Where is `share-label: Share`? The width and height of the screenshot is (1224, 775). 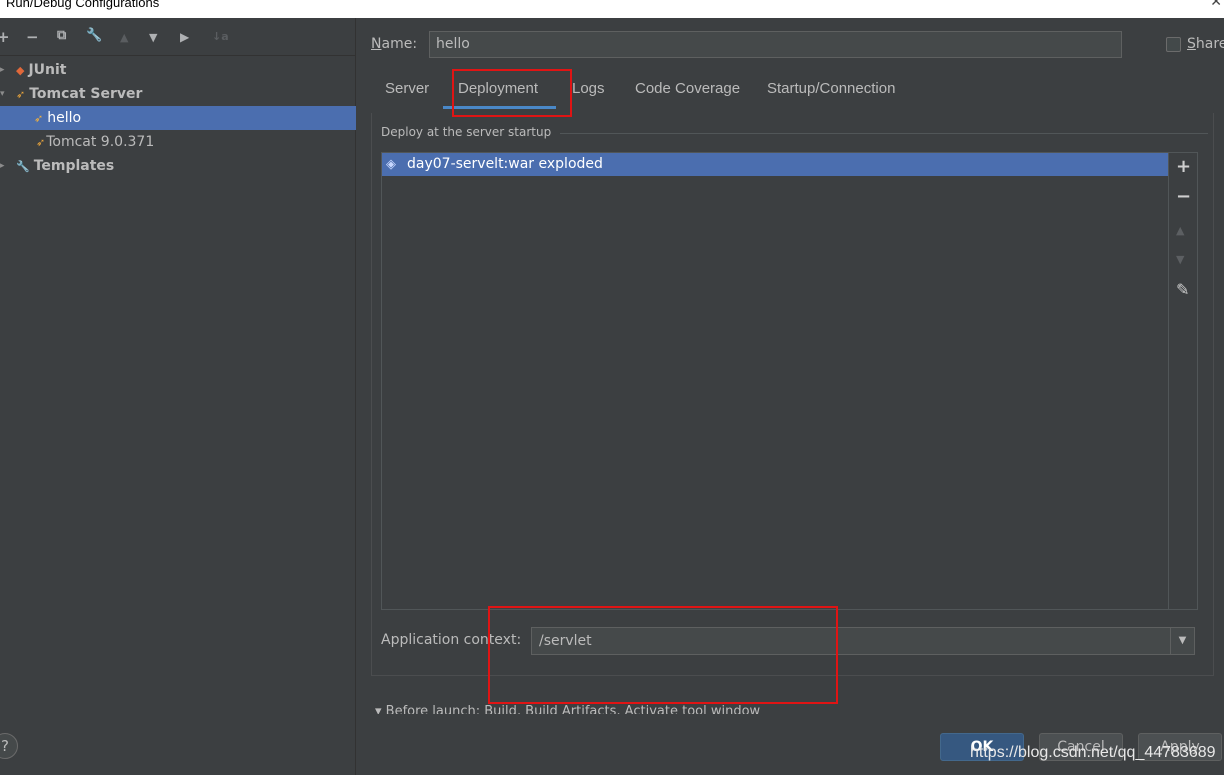 share-label: Share is located at coordinates (1205, 44).